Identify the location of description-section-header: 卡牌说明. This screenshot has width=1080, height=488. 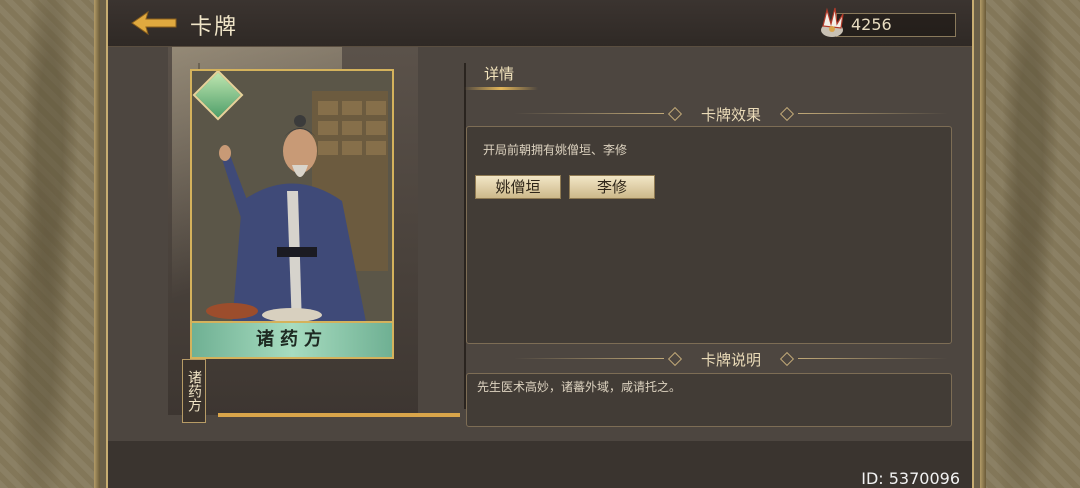
(731, 359).